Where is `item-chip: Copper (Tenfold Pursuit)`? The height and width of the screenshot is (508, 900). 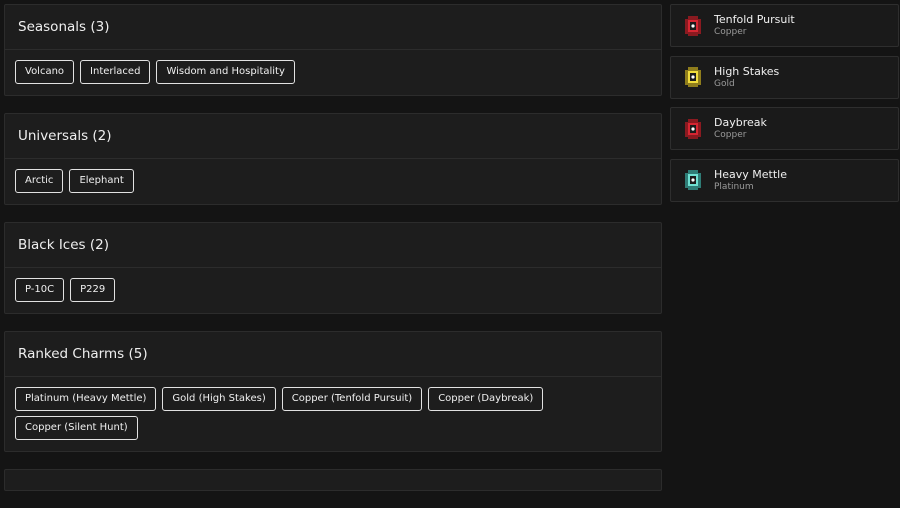 item-chip: Copper (Tenfold Pursuit) is located at coordinates (352, 399).